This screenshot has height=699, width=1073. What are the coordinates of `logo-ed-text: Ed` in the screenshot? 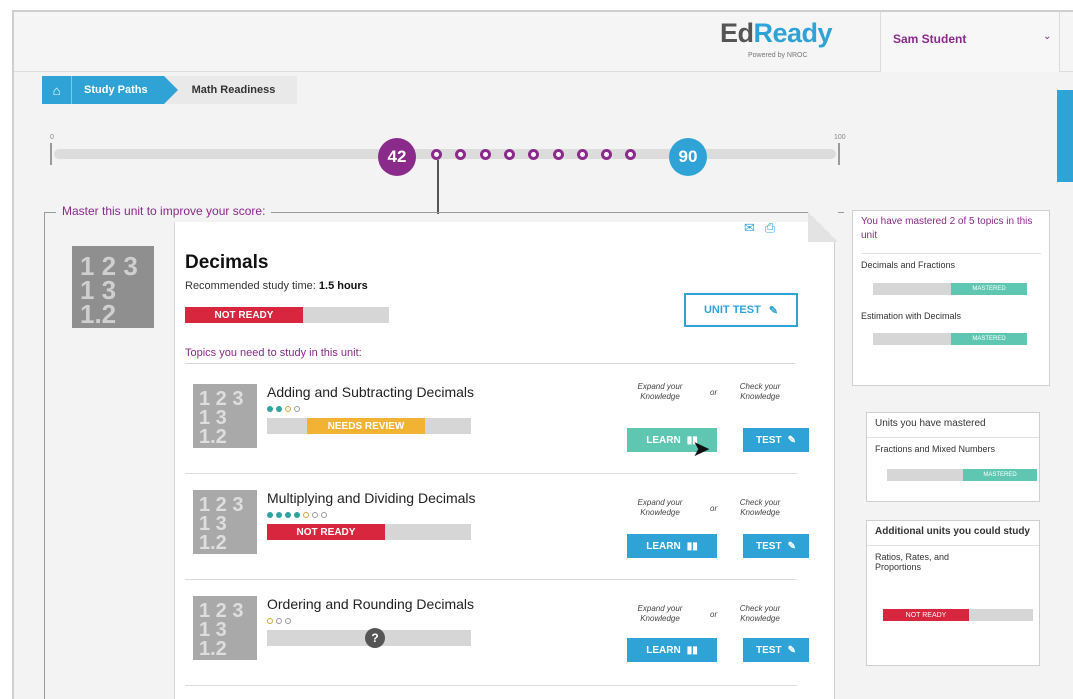 It's located at (737, 33).